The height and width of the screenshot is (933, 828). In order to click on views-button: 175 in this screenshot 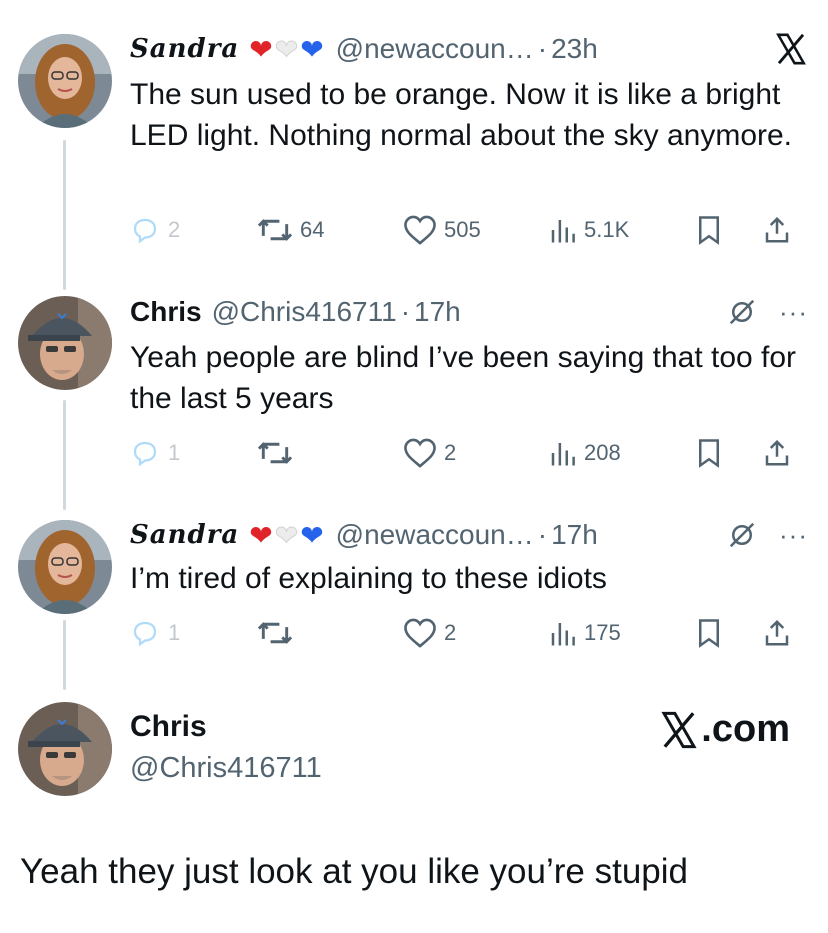, I will do `click(622, 633)`.